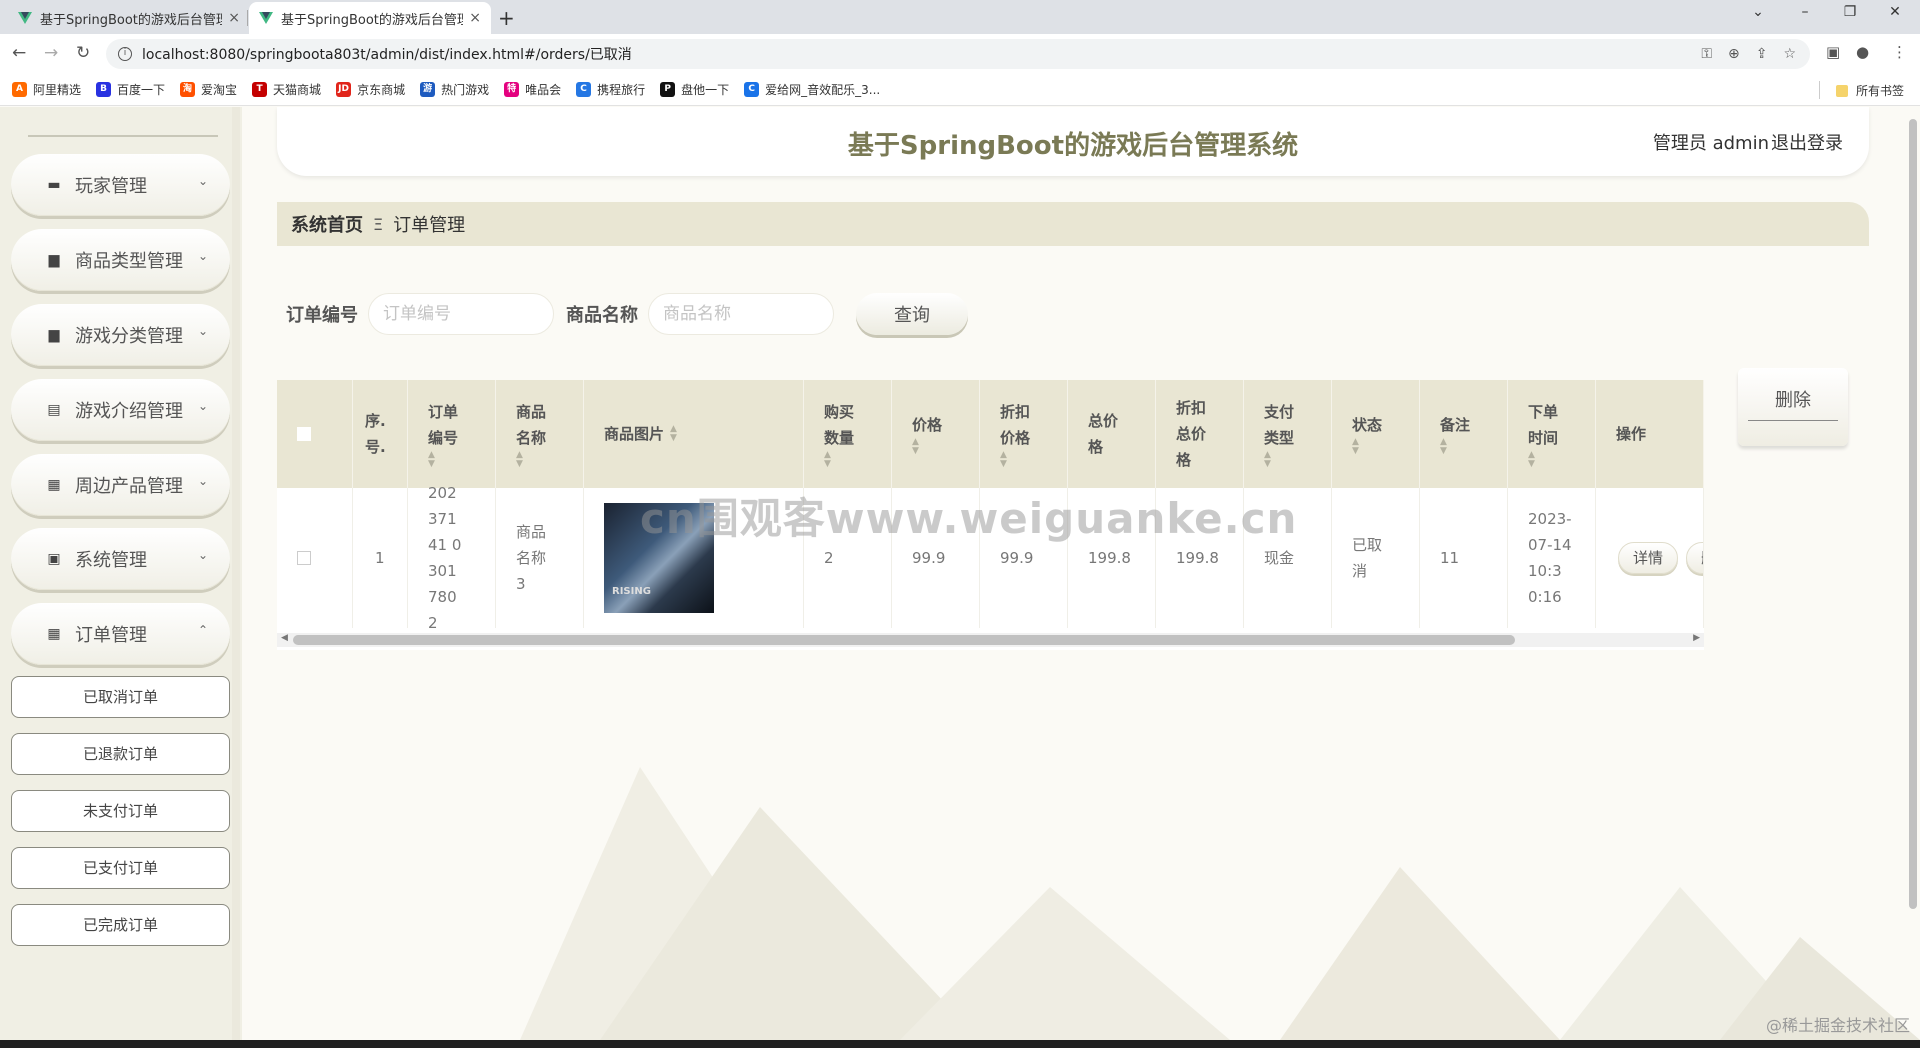 Image resolution: width=1920 pixels, height=1048 pixels. I want to click on sidebar-item-game-intro: ▤ 游戏介绍管理 ⌄, so click(120, 410).